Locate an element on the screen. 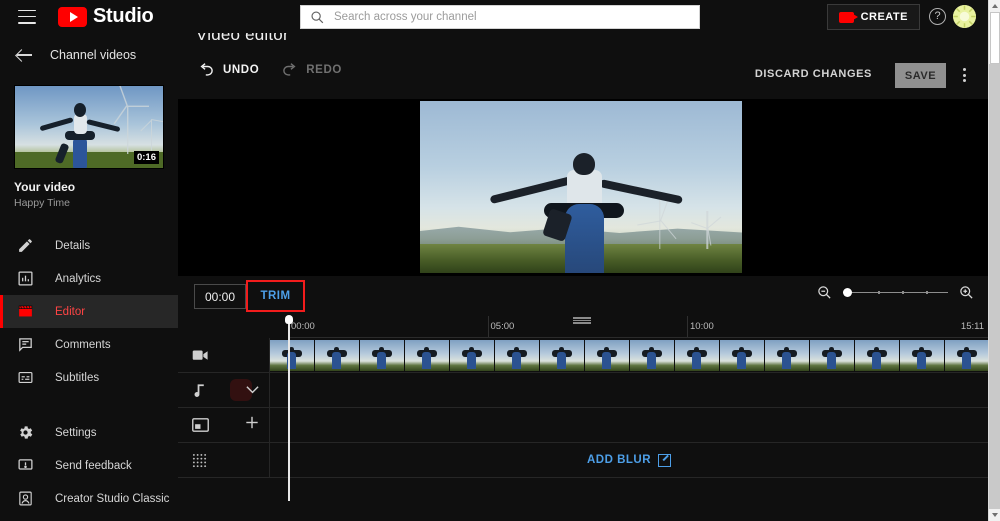 This screenshot has height=521, width=1000. scroll-up-arrow is located at coordinates (994, 6).